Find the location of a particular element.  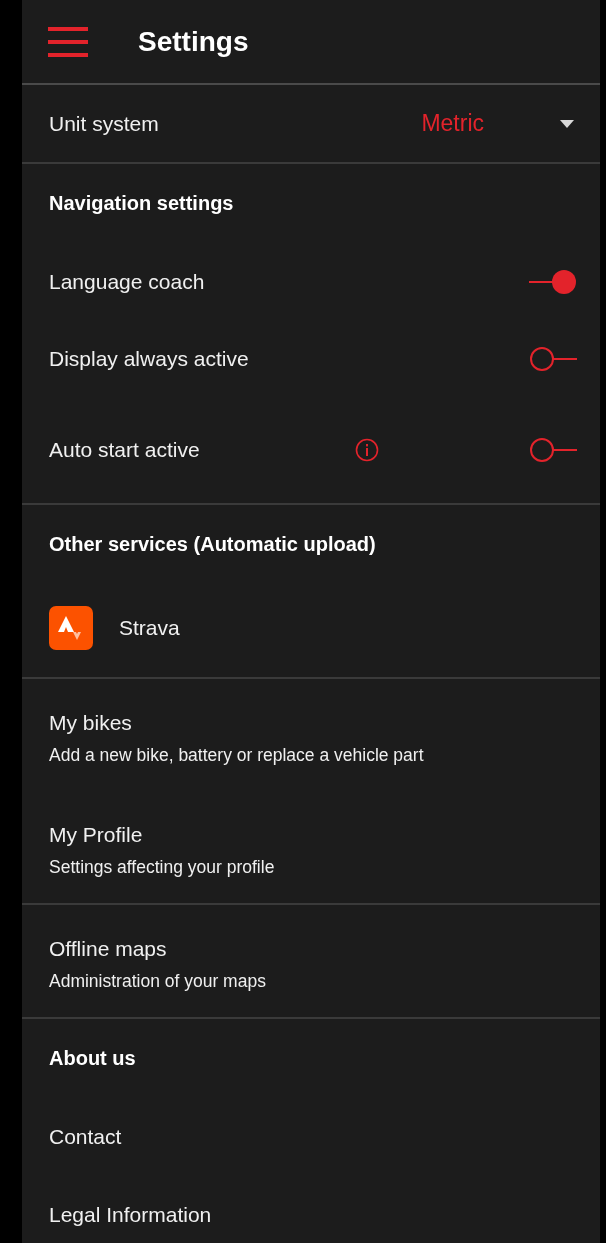

menu-item: My bikes is located at coordinates (90, 722).